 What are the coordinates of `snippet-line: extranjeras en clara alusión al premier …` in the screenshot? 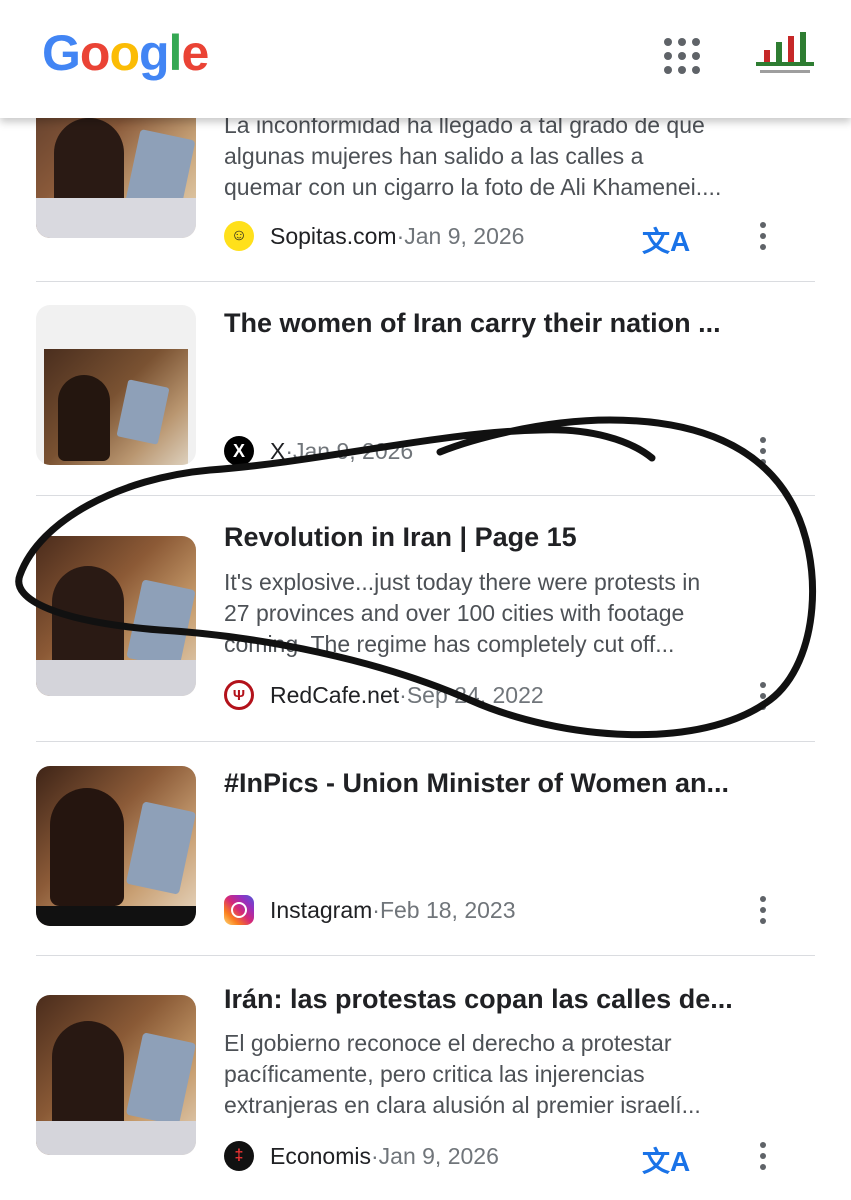 It's located at (462, 1105).